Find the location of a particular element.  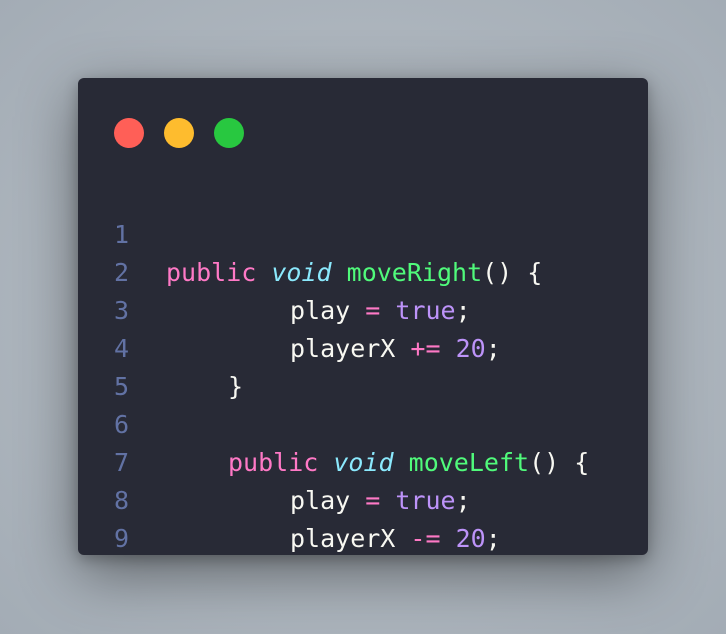

window-controls is located at coordinates (179, 133).